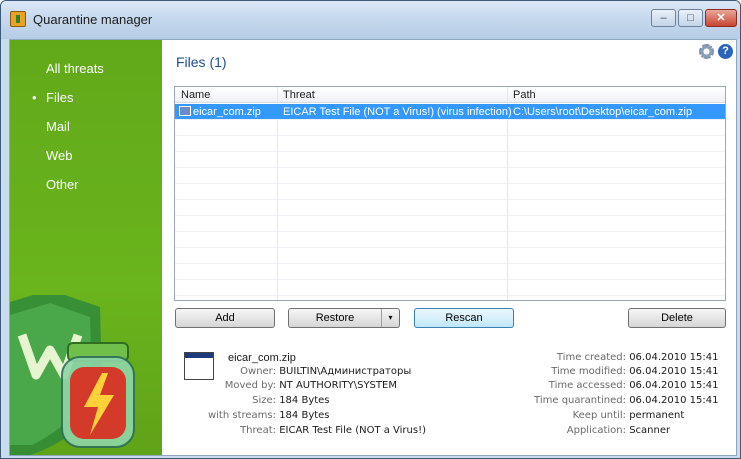 The height and width of the screenshot is (459, 741). I want to click on detail-key: Time accessed:, so click(587, 385).